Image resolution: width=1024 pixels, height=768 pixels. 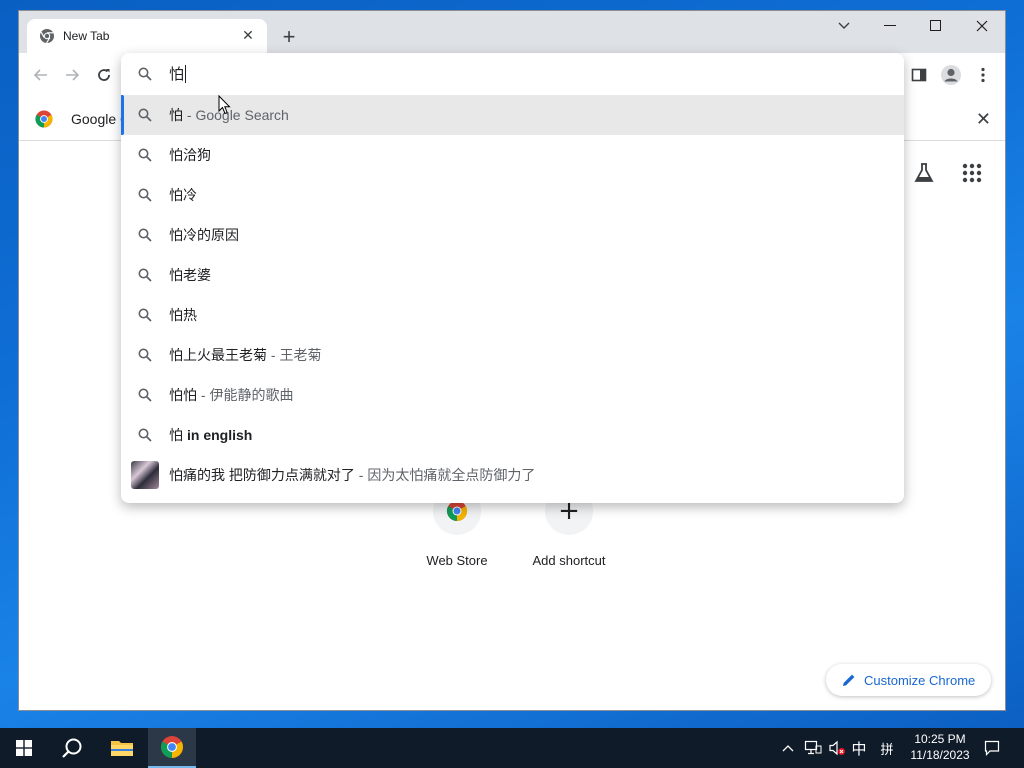 What do you see at coordinates (890, 26) in the screenshot?
I see `minimize-button` at bounding box center [890, 26].